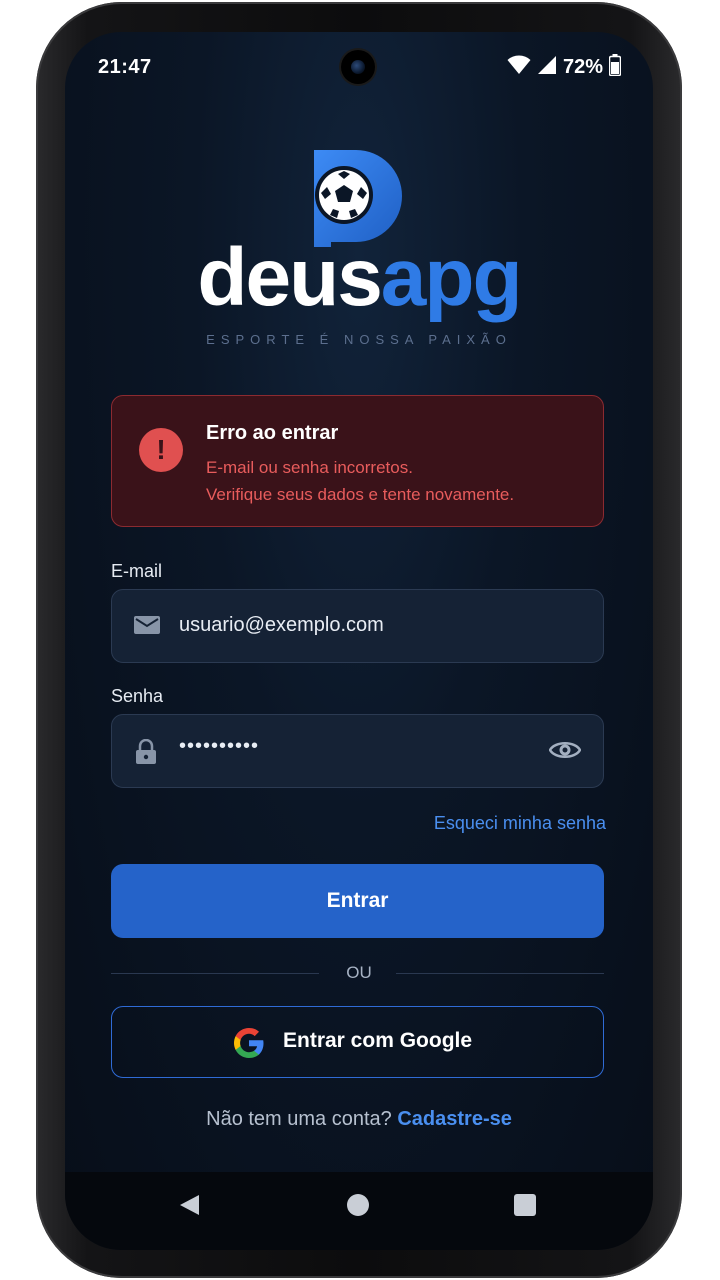 Image resolution: width=720 pixels, height=1280 pixels. I want to click on status-icons: 72%, so click(564, 67).